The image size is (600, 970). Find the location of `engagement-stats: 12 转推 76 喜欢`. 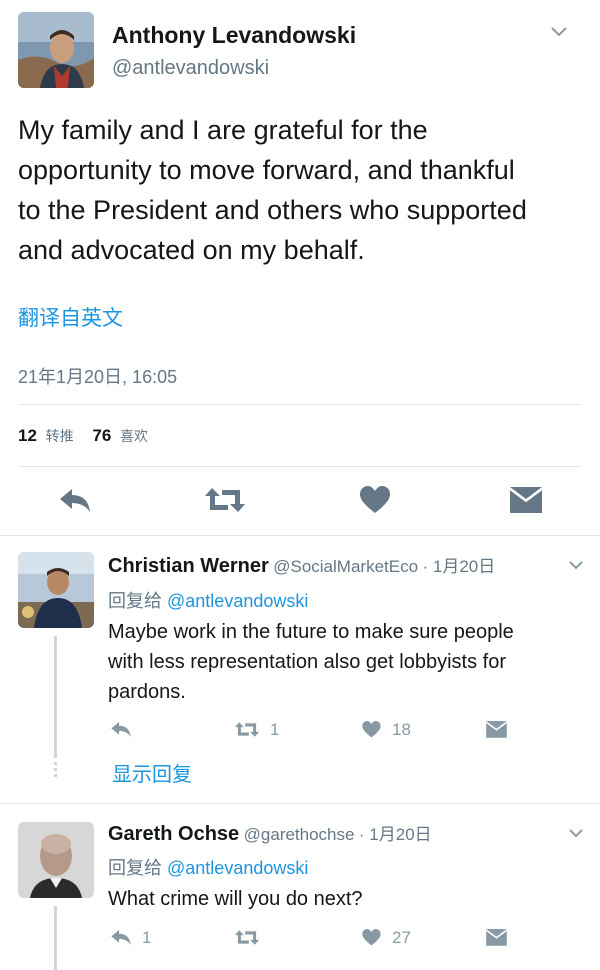

engagement-stats: 12 转推 76 喜欢 is located at coordinates (83, 436).